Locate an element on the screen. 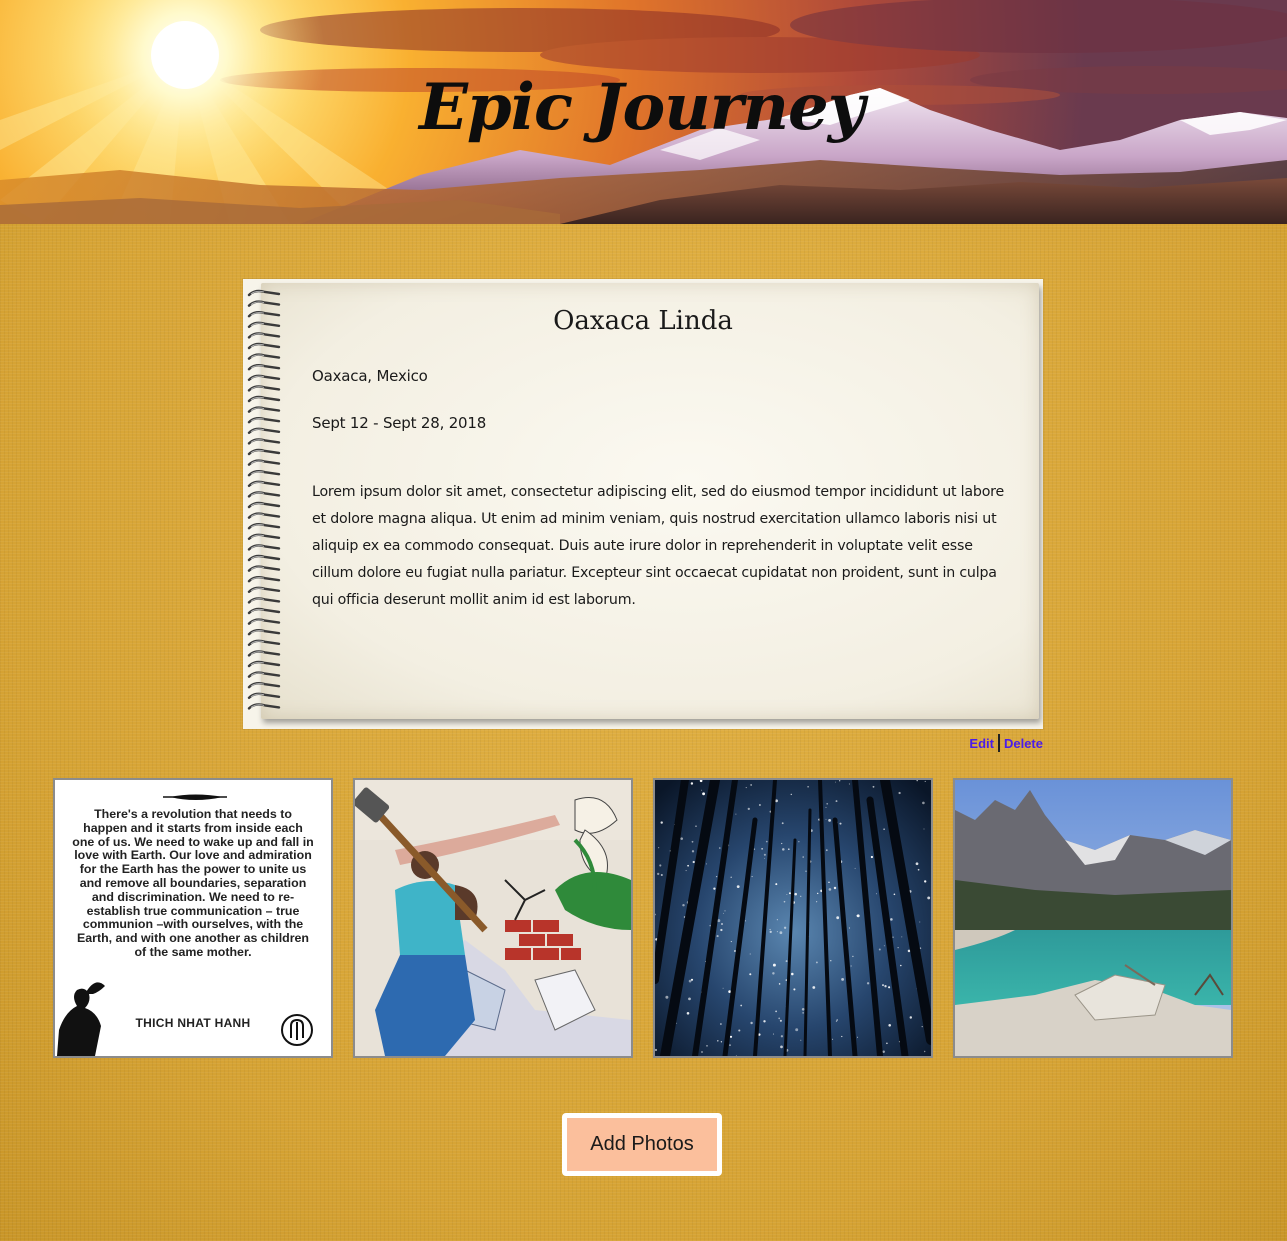  add-photos-button: Add Photos is located at coordinates (642, 1144).